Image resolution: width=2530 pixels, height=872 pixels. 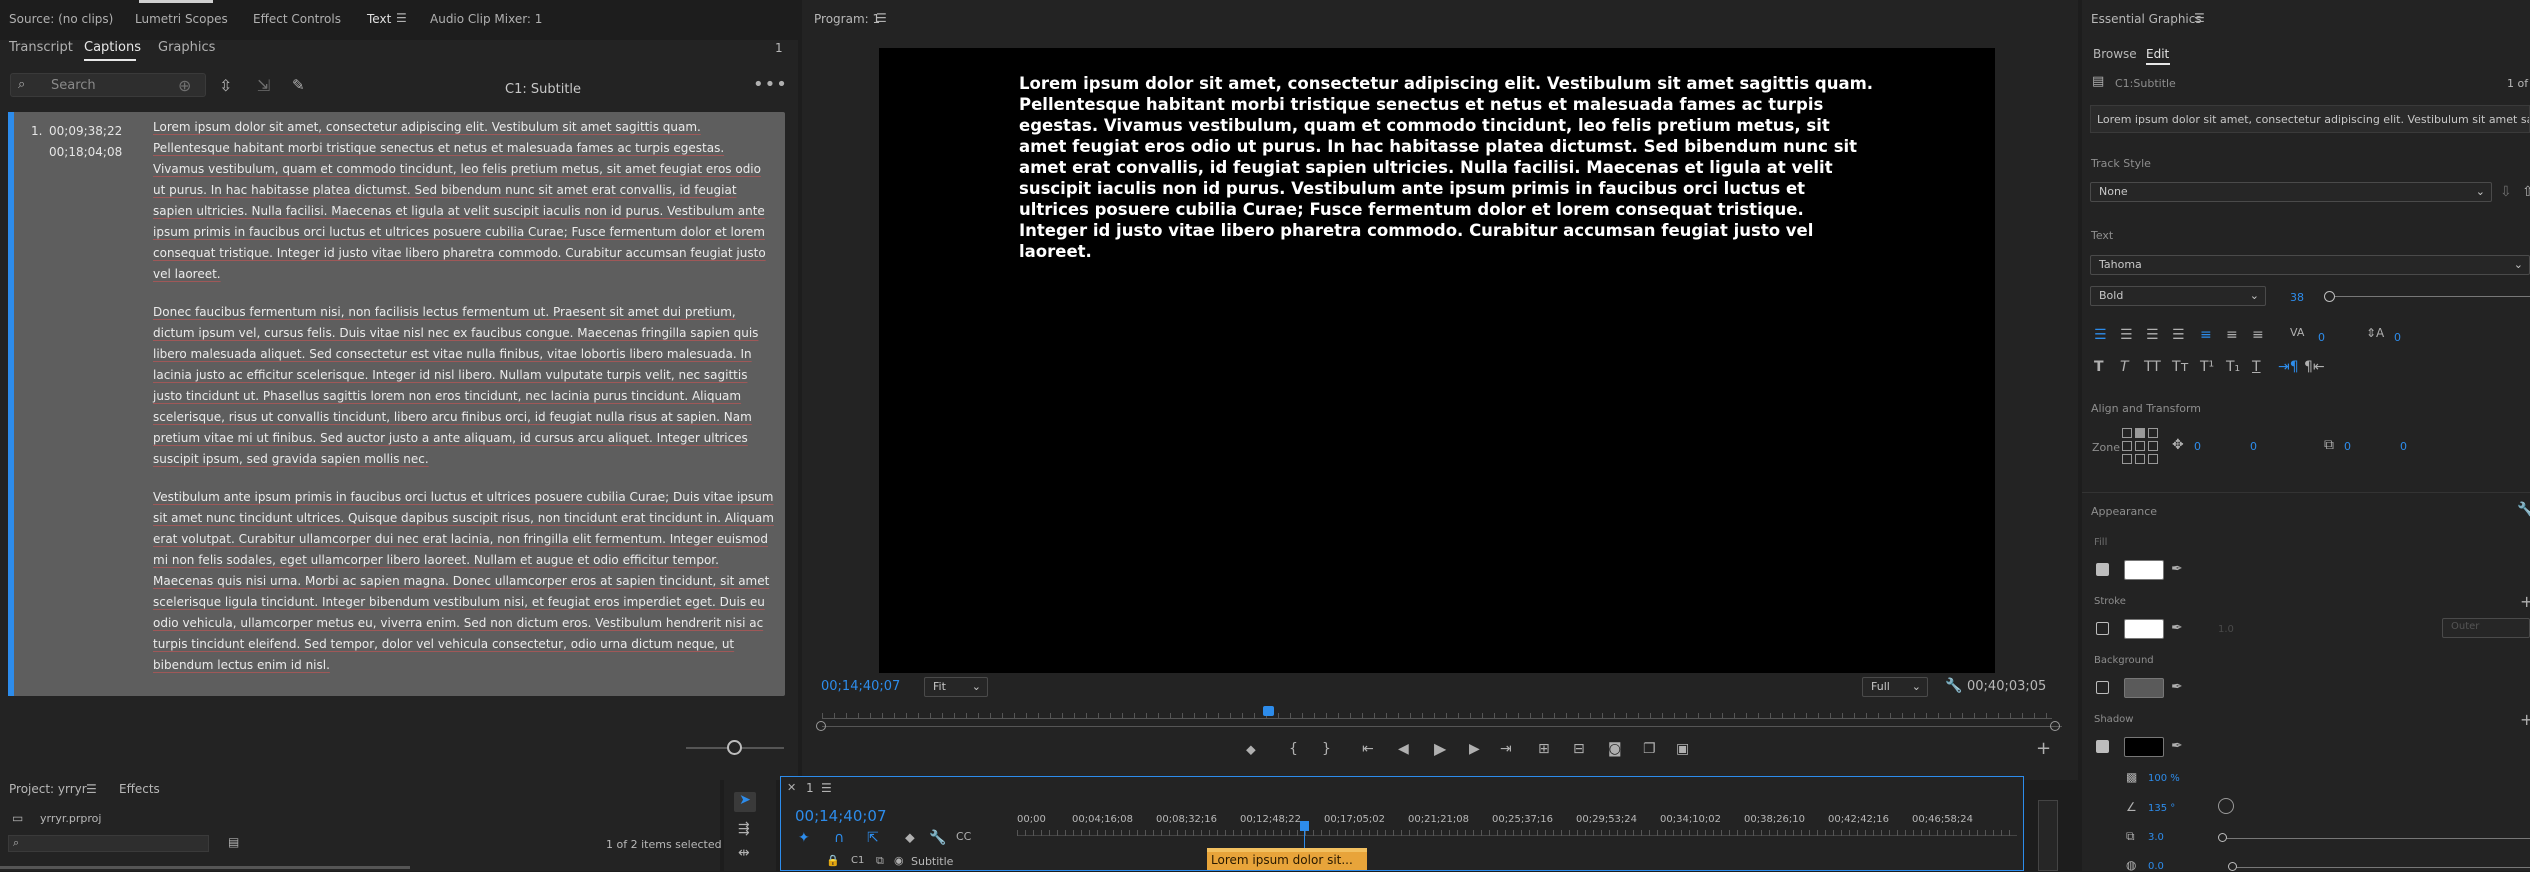 I want to click on position-y: 0, so click(x=2253, y=446).